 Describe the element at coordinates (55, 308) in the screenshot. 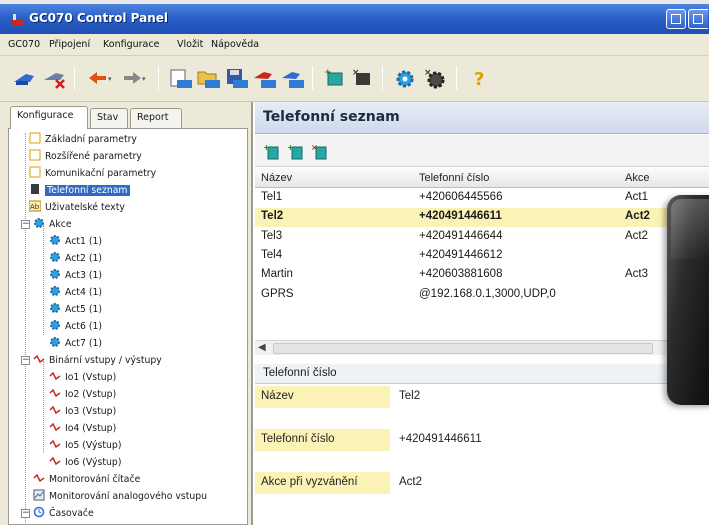

I see `gear-icon` at that location.